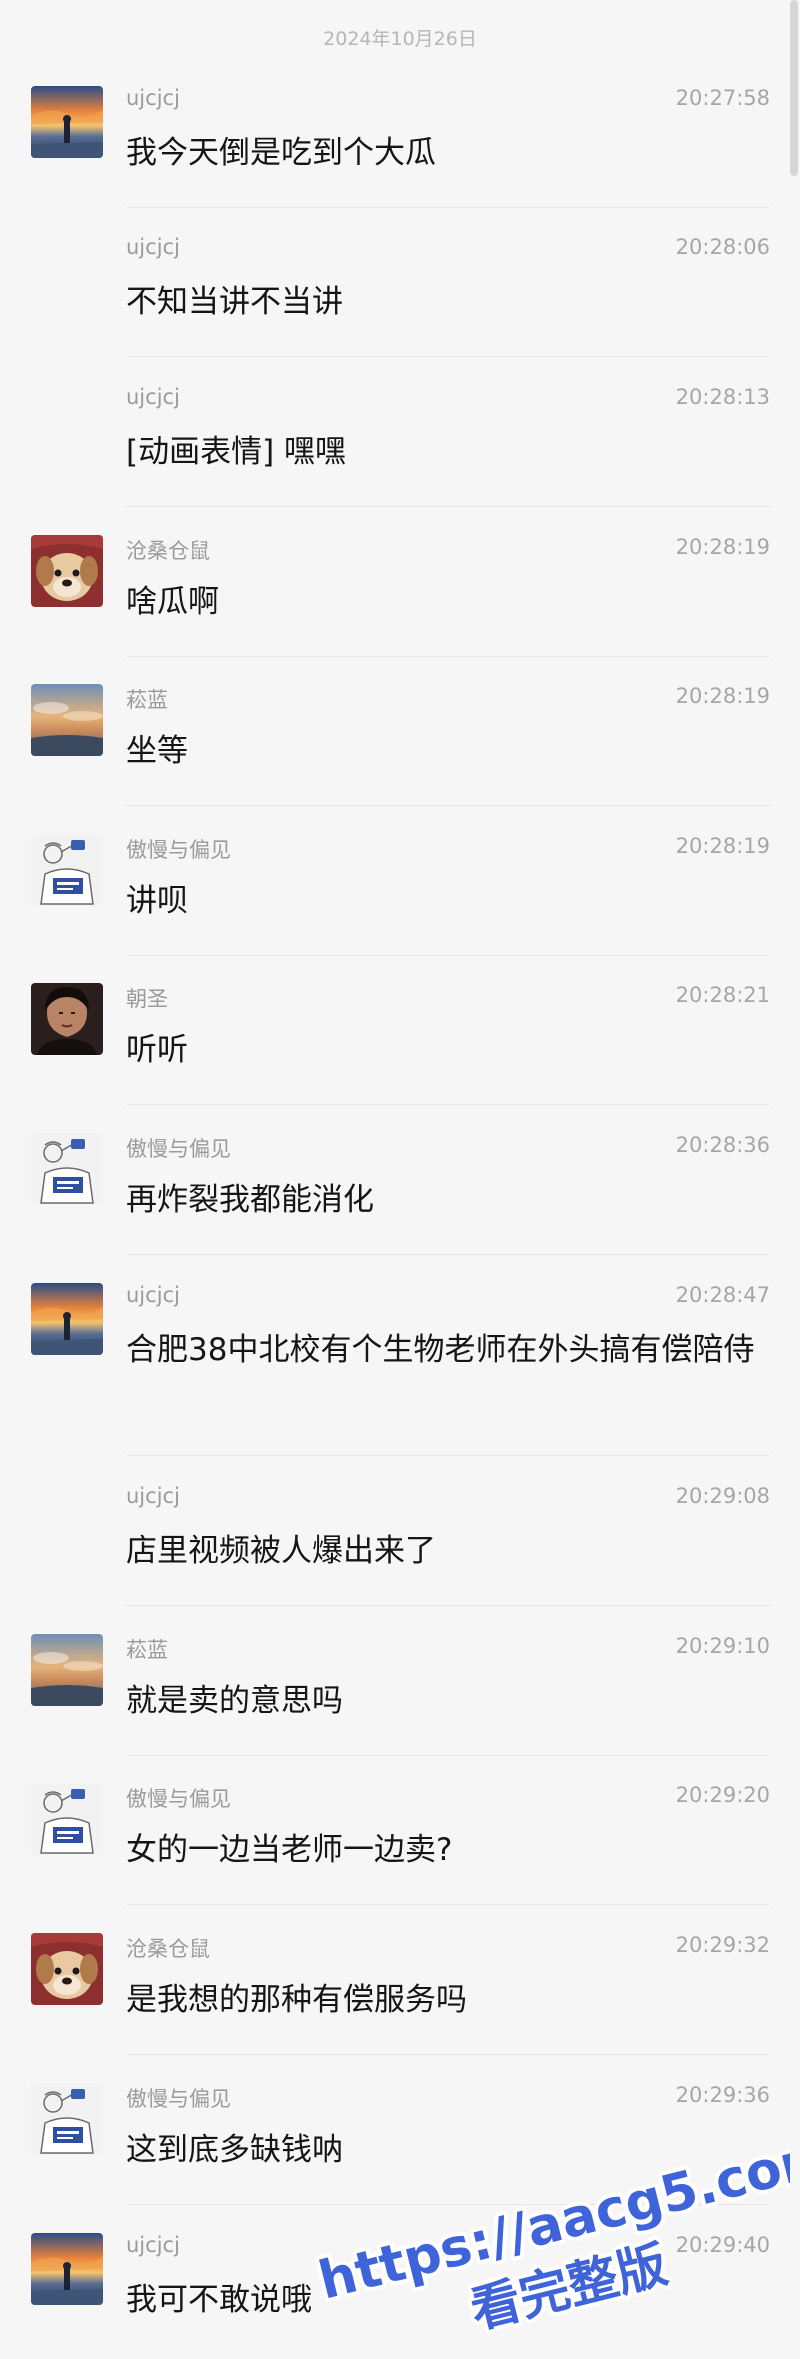  What do you see at coordinates (722, 247) in the screenshot?
I see `message-time: 20:28:06` at bounding box center [722, 247].